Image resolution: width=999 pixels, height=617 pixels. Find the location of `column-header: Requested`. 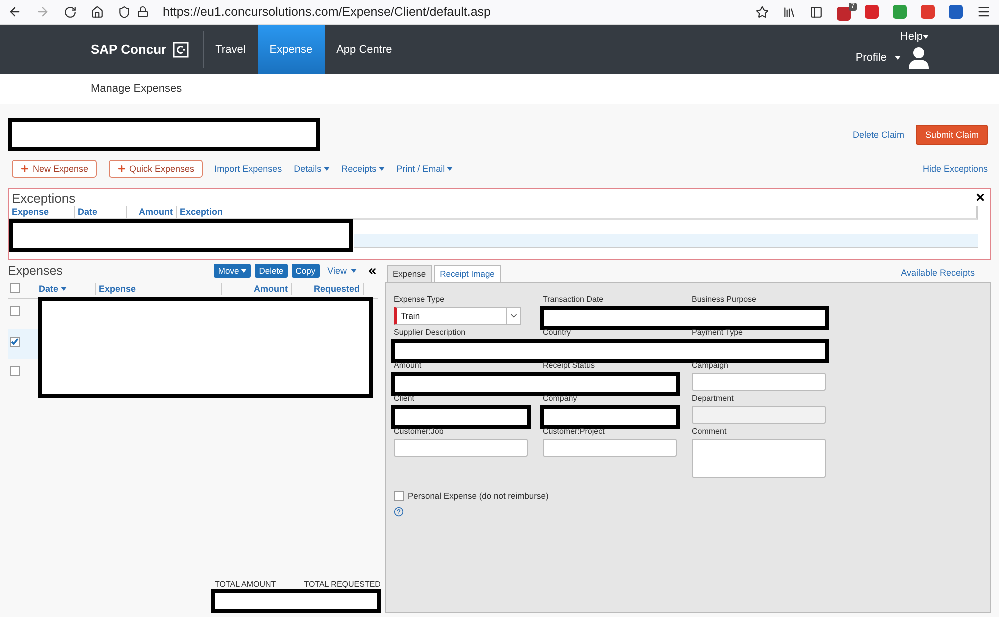

column-header: Requested is located at coordinates (328, 289).